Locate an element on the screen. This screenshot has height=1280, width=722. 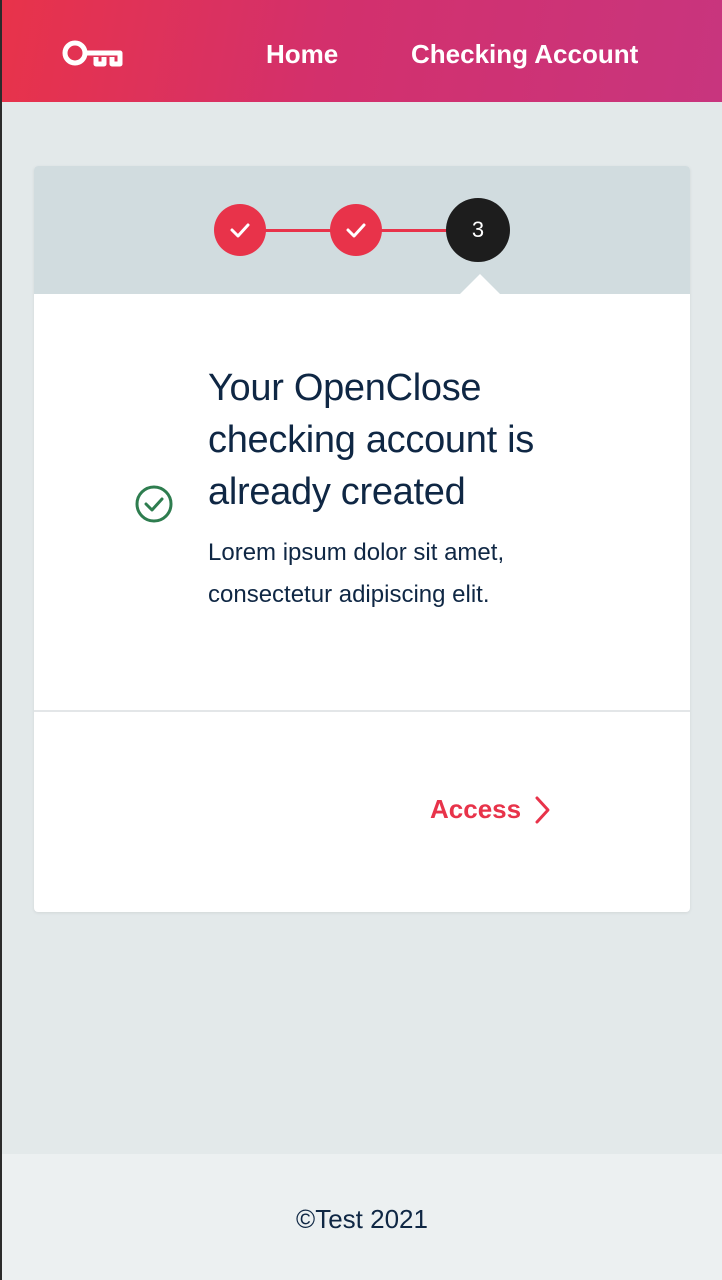
top-nav-bar: Home Checking Account is located at coordinates (362, 51).